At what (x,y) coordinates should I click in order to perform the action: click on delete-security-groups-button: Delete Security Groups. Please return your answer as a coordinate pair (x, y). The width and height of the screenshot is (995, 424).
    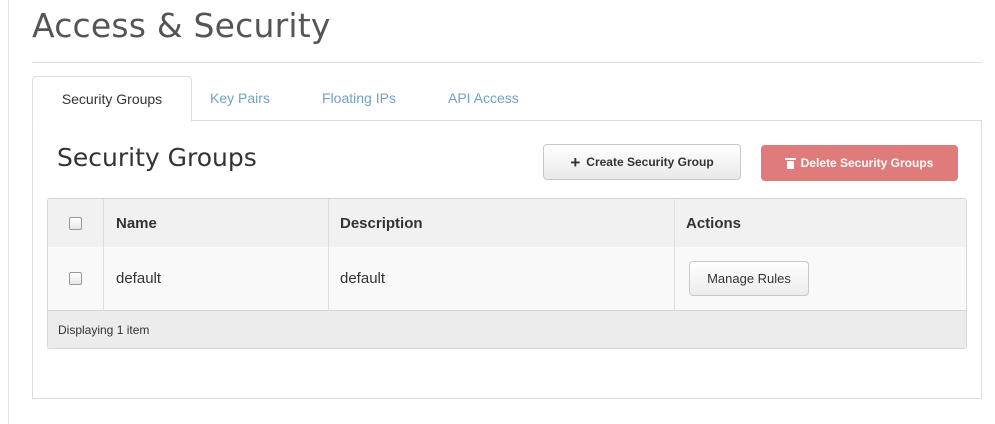
    Looking at the image, I should click on (859, 163).